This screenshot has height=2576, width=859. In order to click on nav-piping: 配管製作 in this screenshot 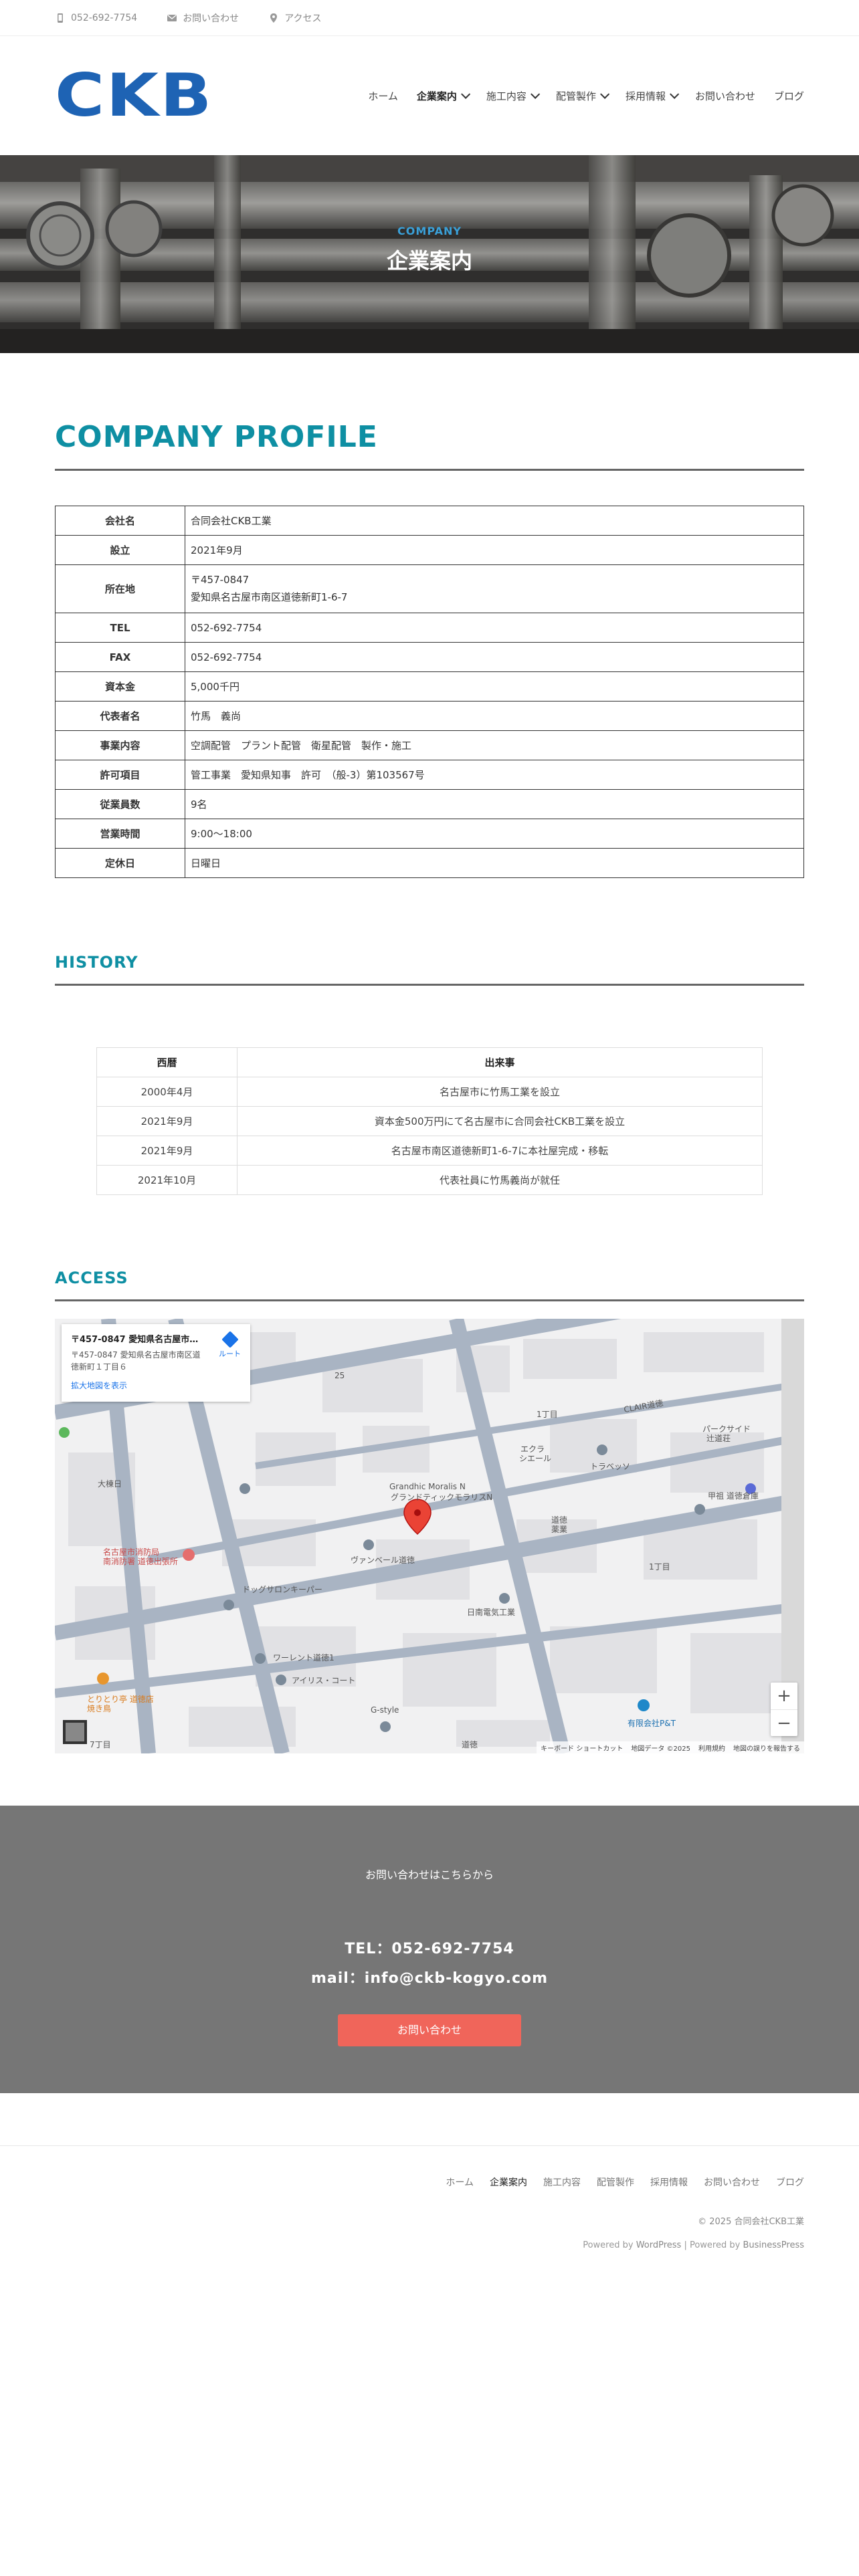, I will do `click(583, 96)`.